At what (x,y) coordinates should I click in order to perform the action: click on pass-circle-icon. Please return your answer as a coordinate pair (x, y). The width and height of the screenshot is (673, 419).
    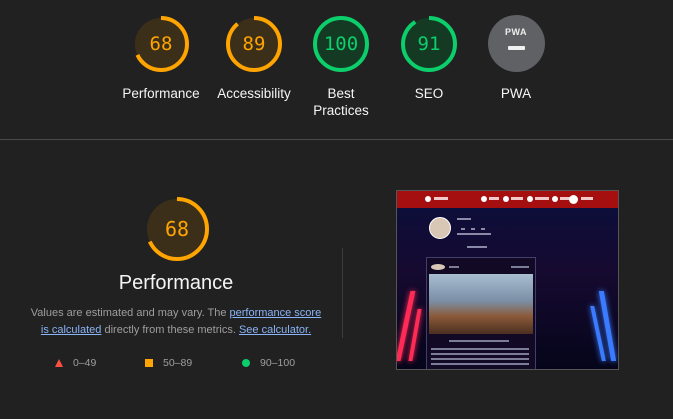
    Looking at the image, I should click on (246, 363).